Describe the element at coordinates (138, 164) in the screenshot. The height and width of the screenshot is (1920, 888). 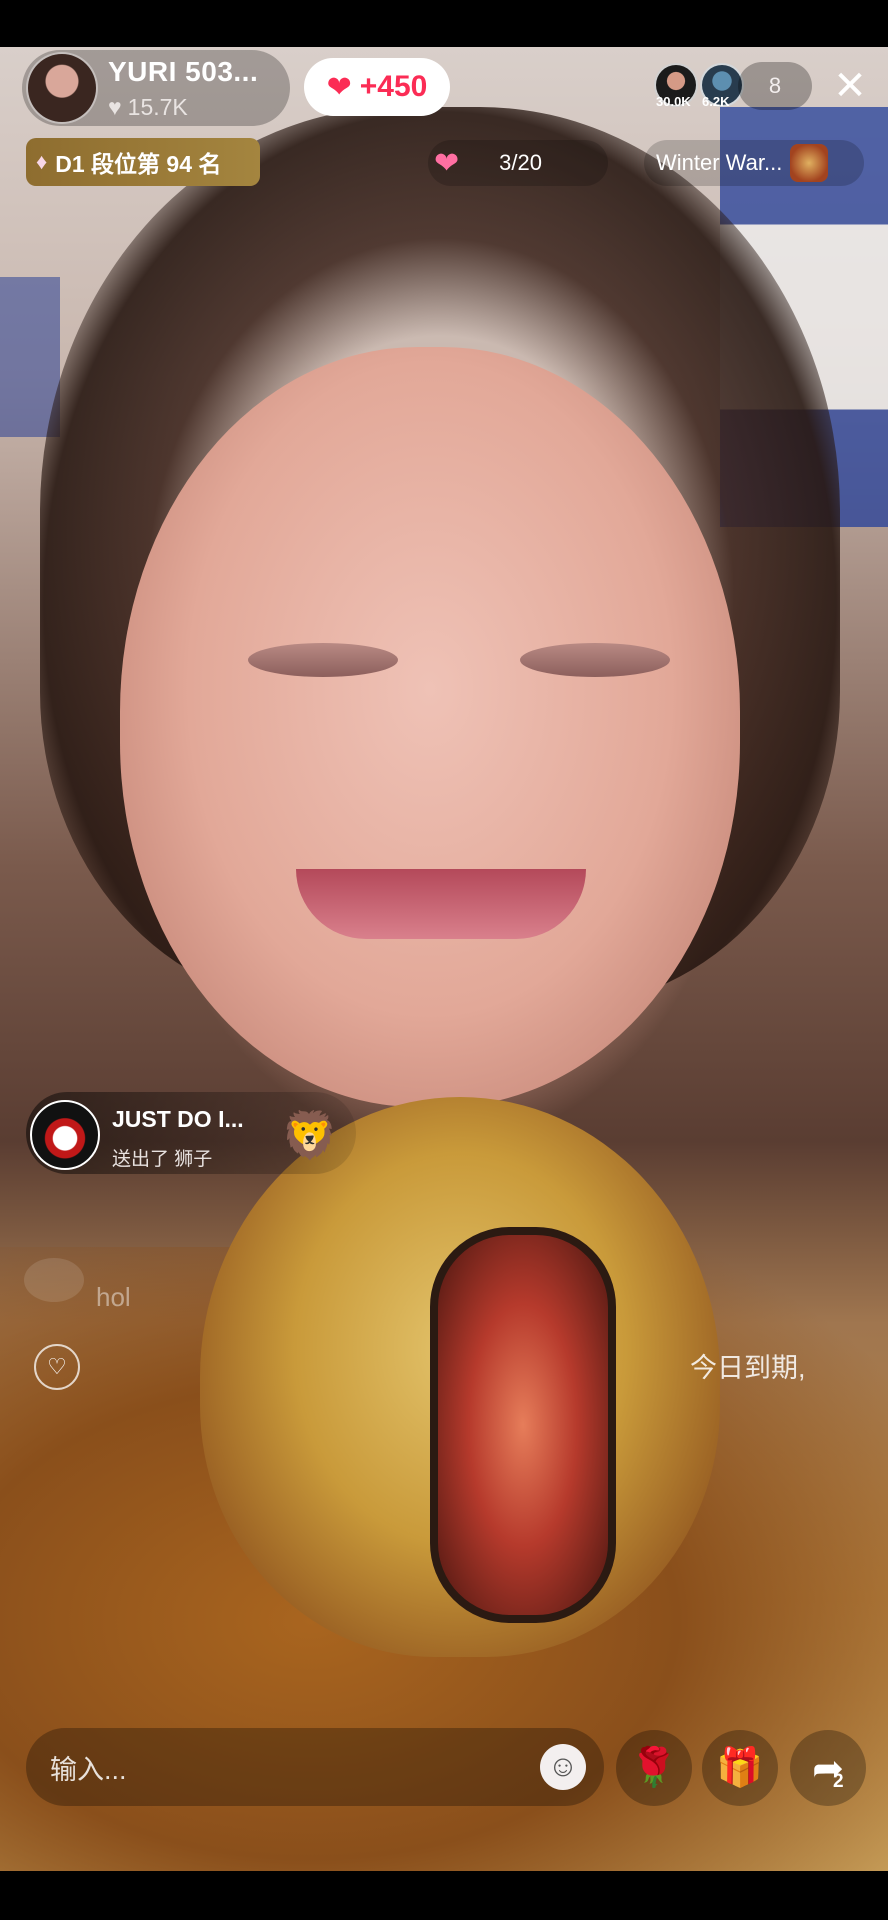
I see `rank-label: D1 段位第 94 名` at that location.